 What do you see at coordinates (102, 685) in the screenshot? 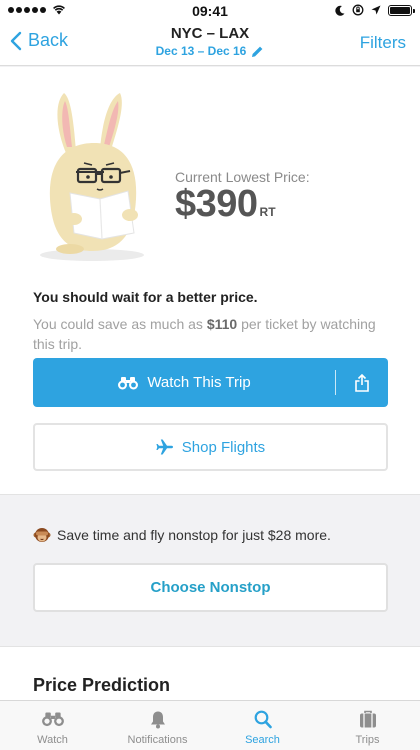
I see `price-prediction-title: Price Prediction` at bounding box center [102, 685].